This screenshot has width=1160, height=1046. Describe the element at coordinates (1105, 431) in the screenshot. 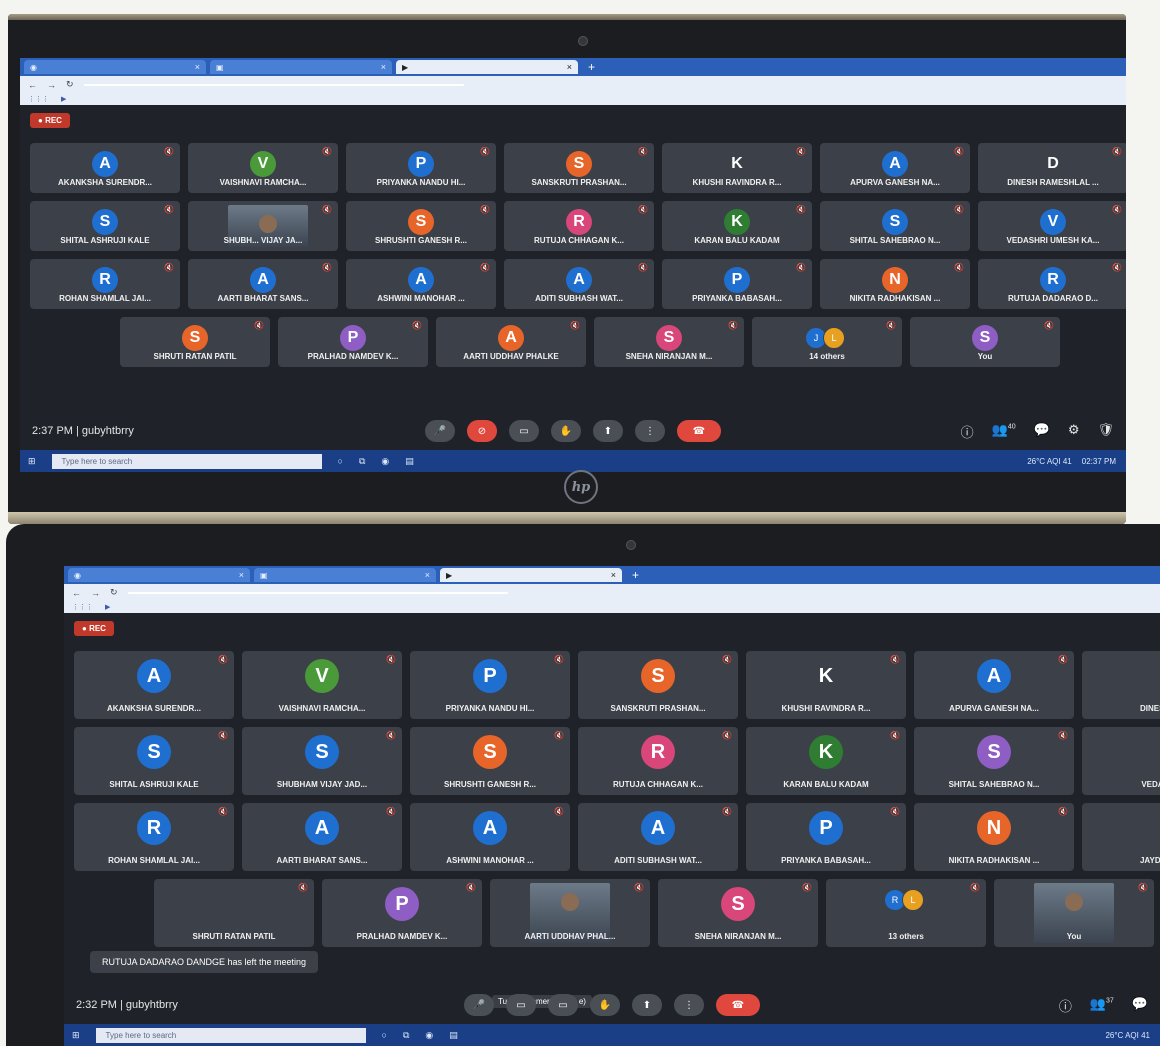

I see `host-controls-icon: 🛡` at that location.